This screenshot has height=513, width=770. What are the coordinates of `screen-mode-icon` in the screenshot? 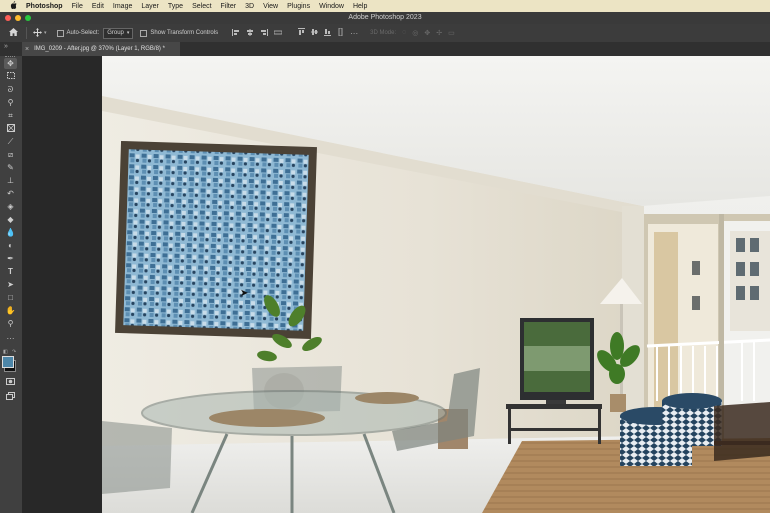 It's located at (10, 396).